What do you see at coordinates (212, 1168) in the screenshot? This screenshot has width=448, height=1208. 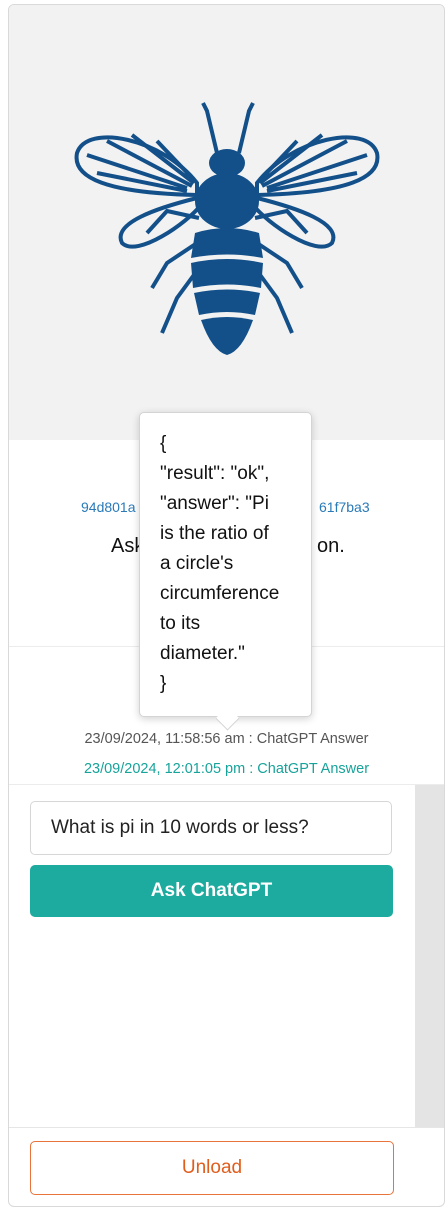 I see `unload-button: Unload` at bounding box center [212, 1168].